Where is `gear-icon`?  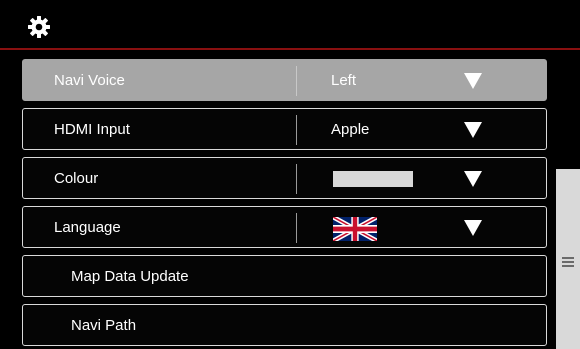
gear-icon is located at coordinates (39, 27).